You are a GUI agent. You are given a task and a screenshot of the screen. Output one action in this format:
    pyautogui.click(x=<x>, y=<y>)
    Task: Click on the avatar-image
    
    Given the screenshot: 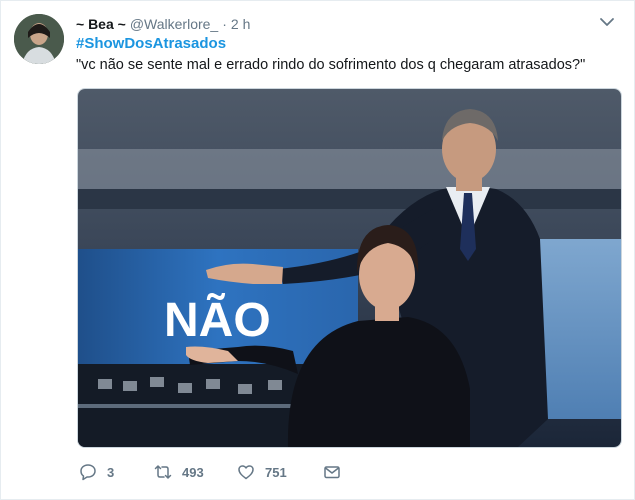 What is the action you would take?
    pyautogui.click(x=39, y=39)
    